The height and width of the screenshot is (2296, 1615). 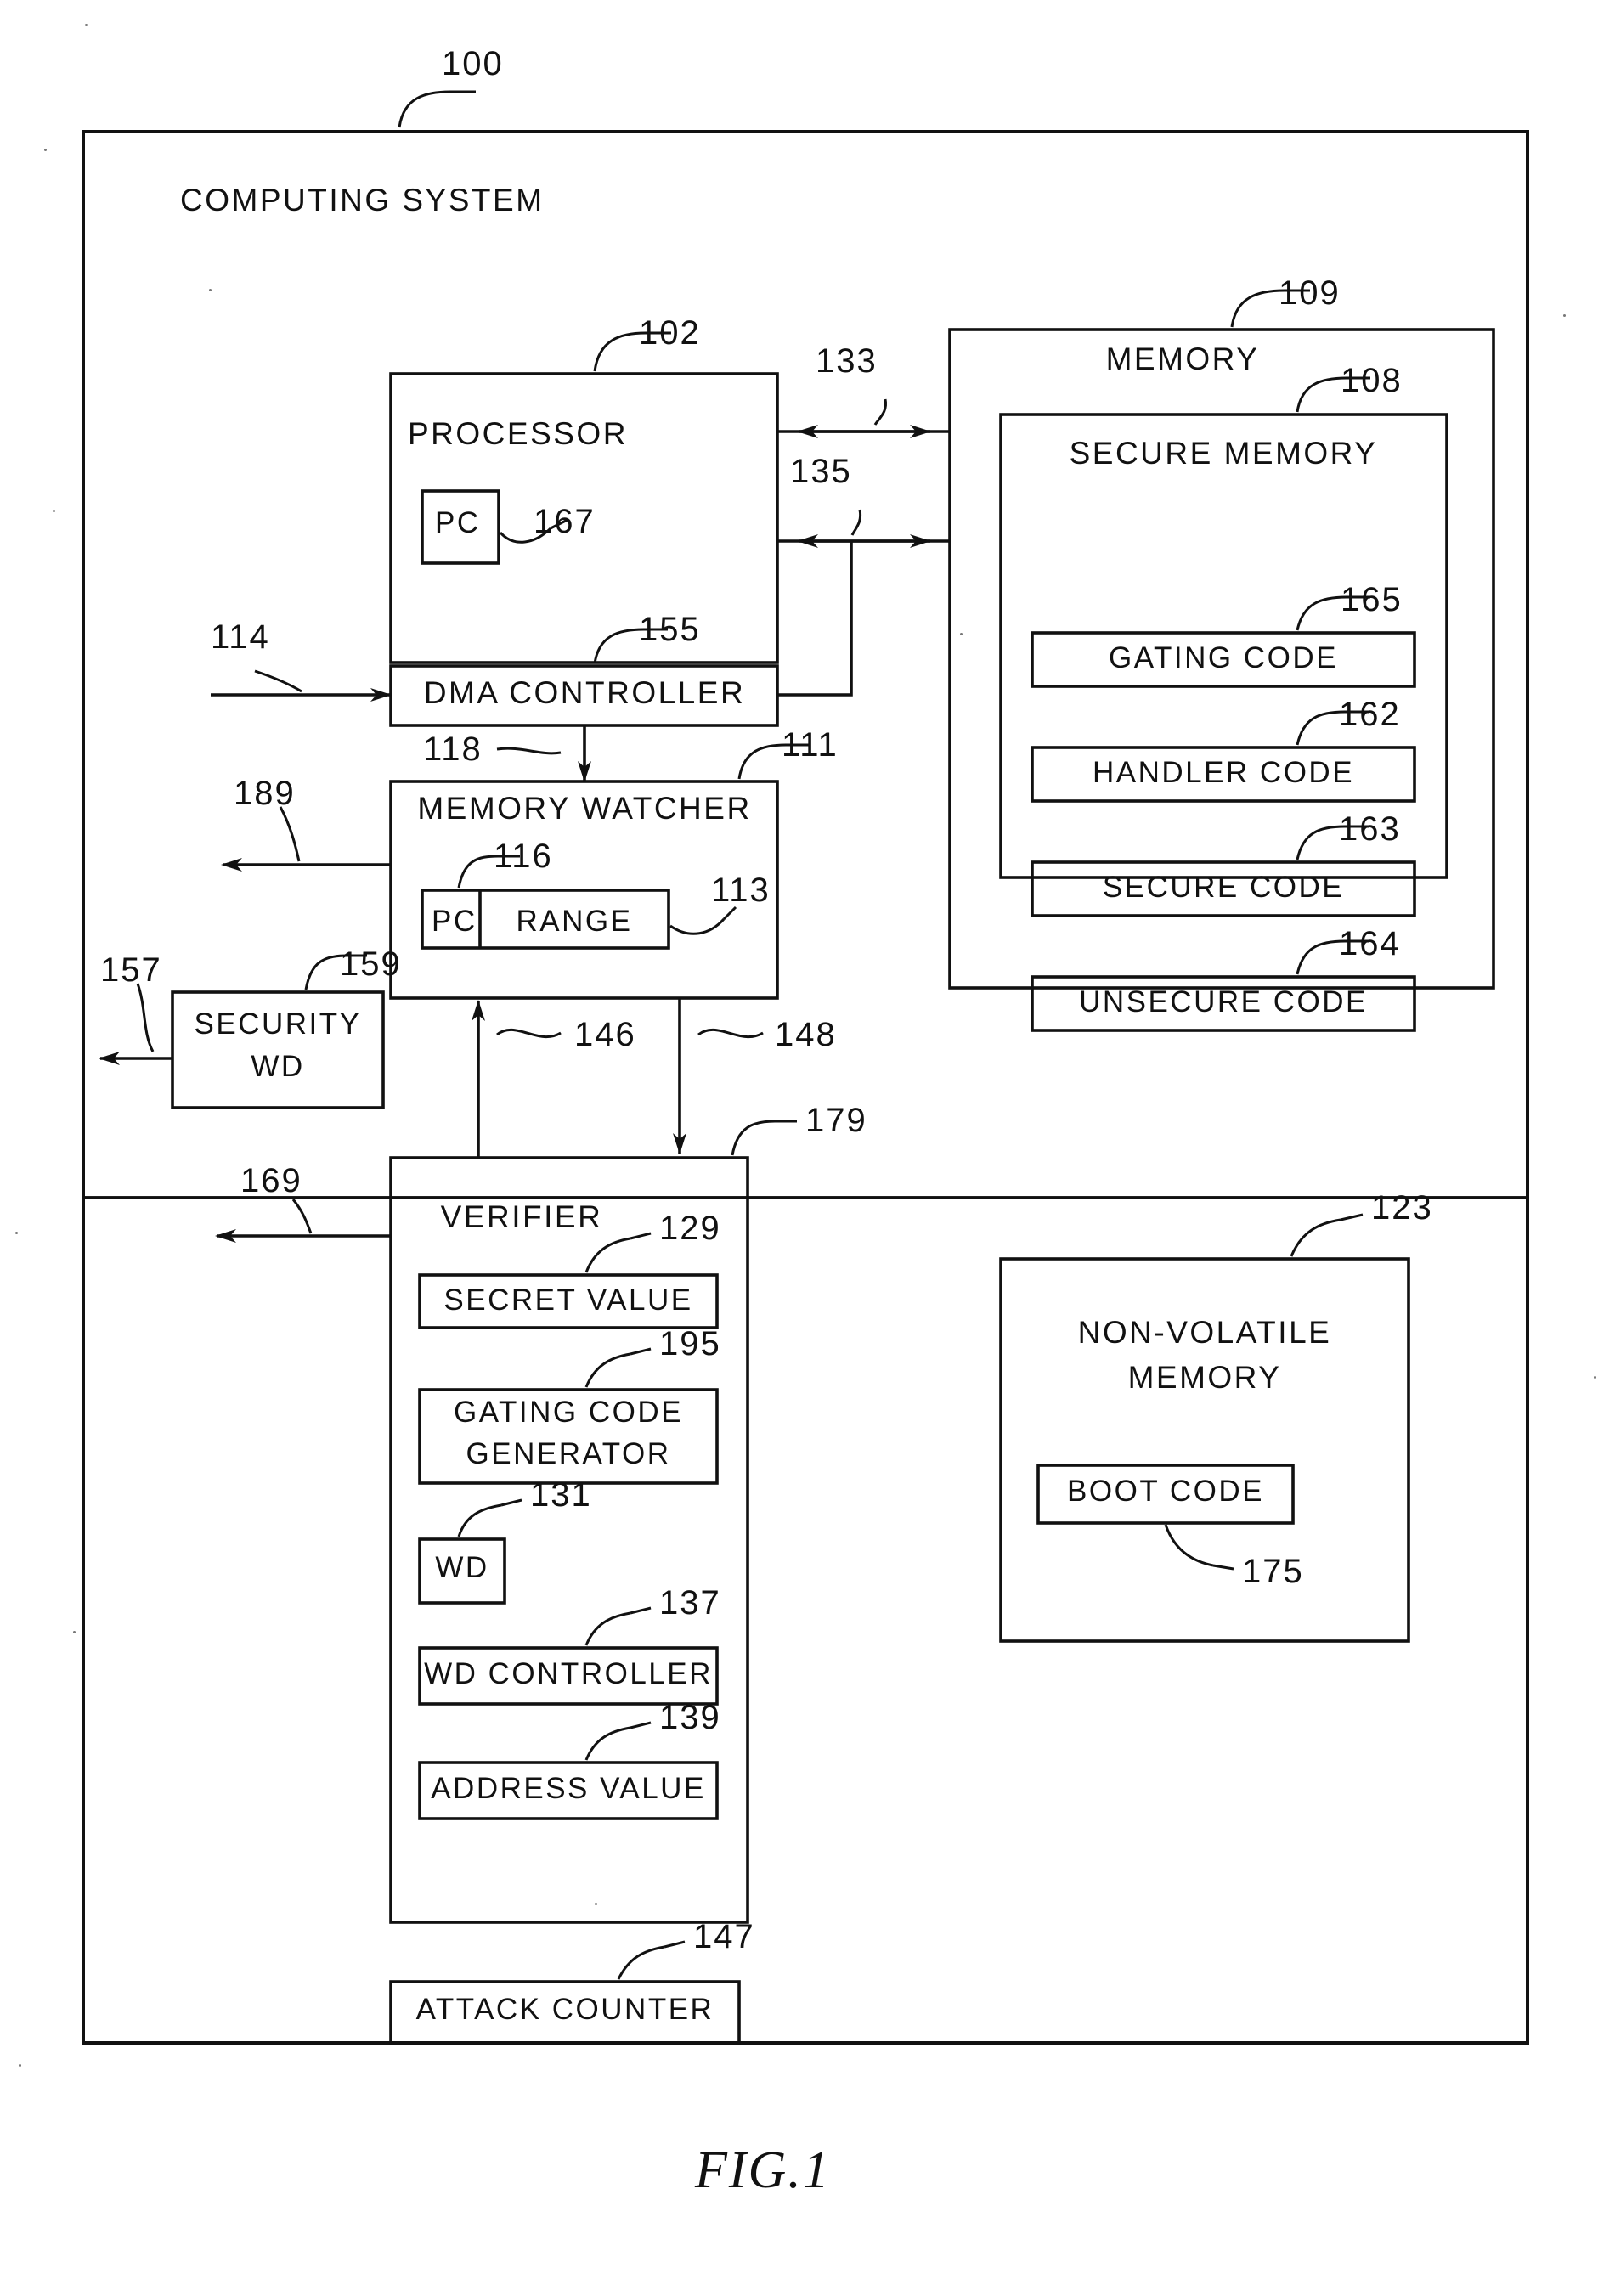 What do you see at coordinates (1204, 1377) in the screenshot?
I see `non-volatile-memory-label-line2: MEMORY` at bounding box center [1204, 1377].